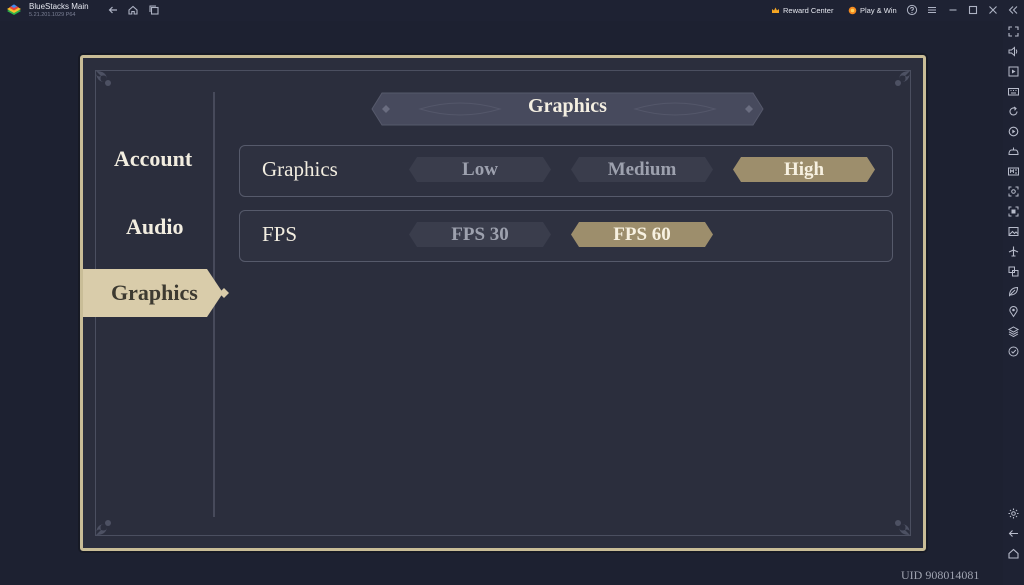 This screenshot has height=585, width=1024. Describe the element at coordinates (1013, 111) in the screenshot. I see `rotate-icon` at that location.